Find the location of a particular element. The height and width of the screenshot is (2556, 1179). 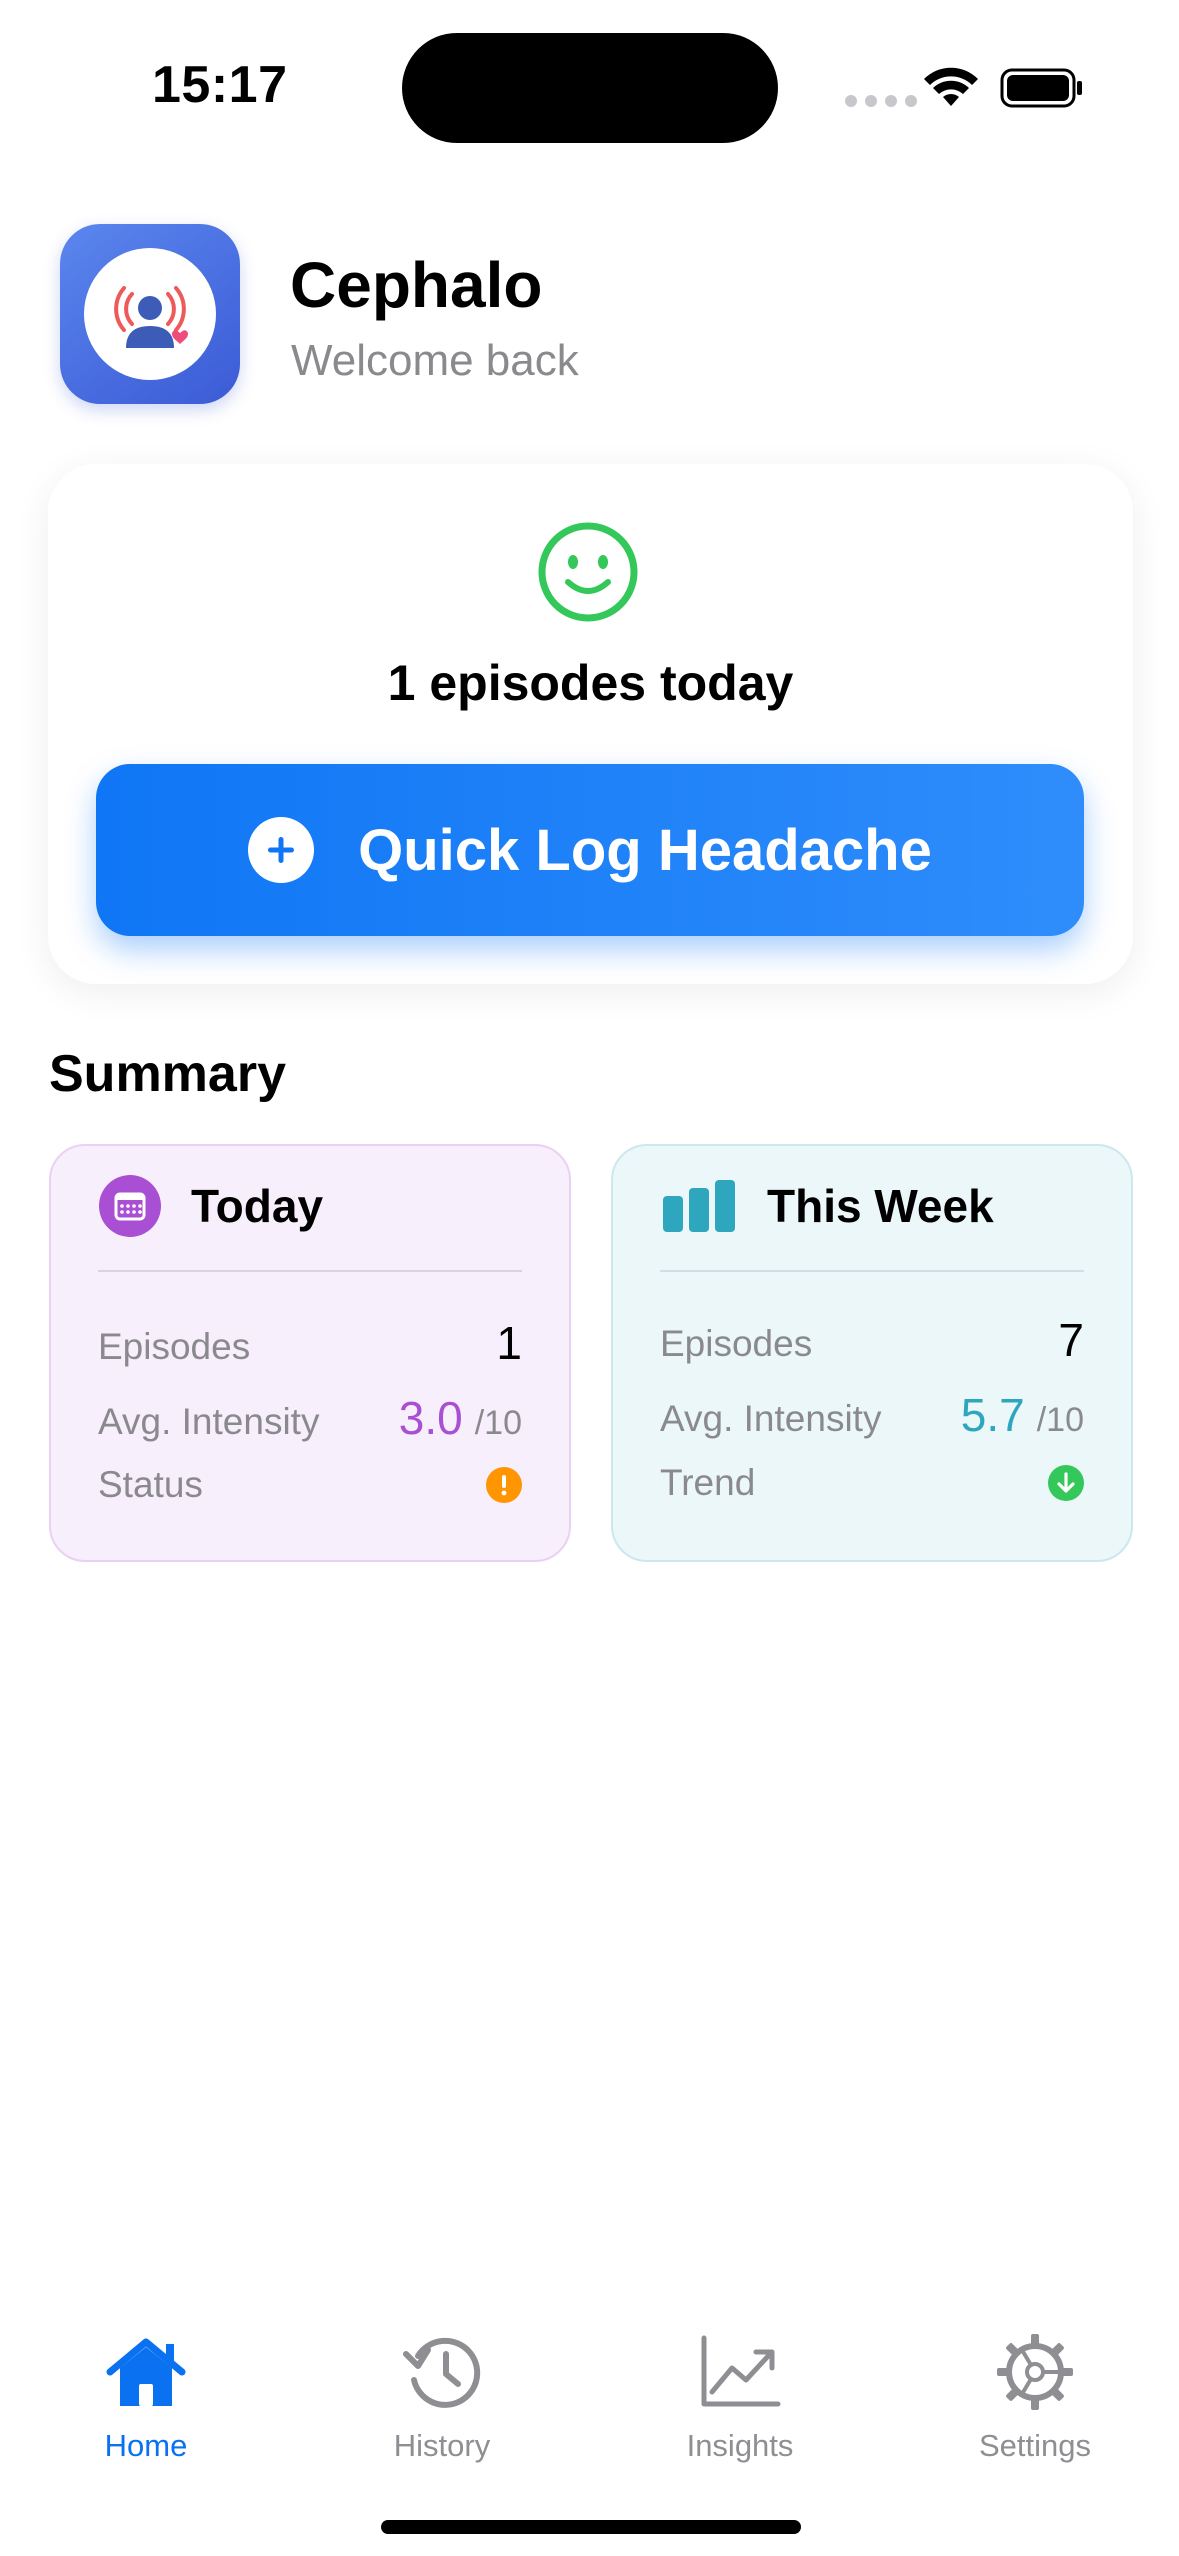

smiley-face-icon is located at coordinates (588, 572).